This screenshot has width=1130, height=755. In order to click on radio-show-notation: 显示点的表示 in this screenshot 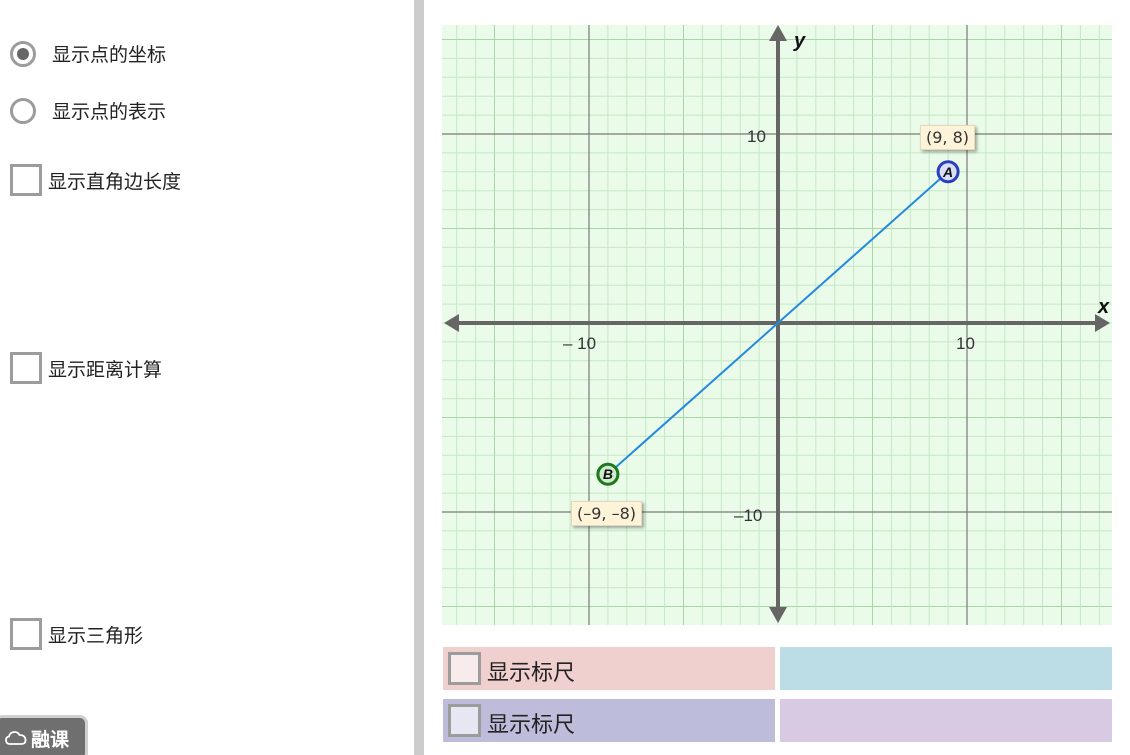, I will do `click(88, 110)`.